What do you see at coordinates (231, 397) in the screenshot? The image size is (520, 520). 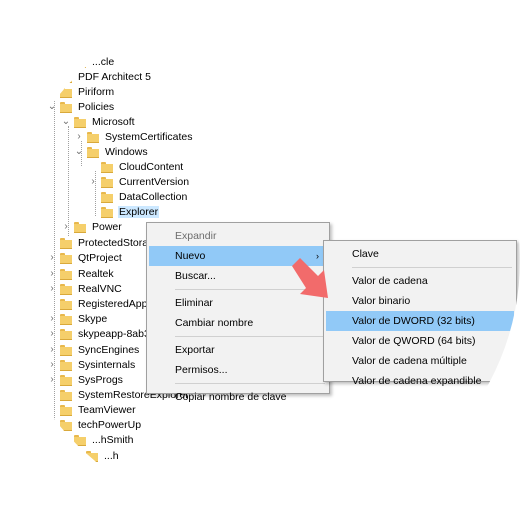 I see `menu-item-label: Copiar nombre de clave` at bounding box center [231, 397].